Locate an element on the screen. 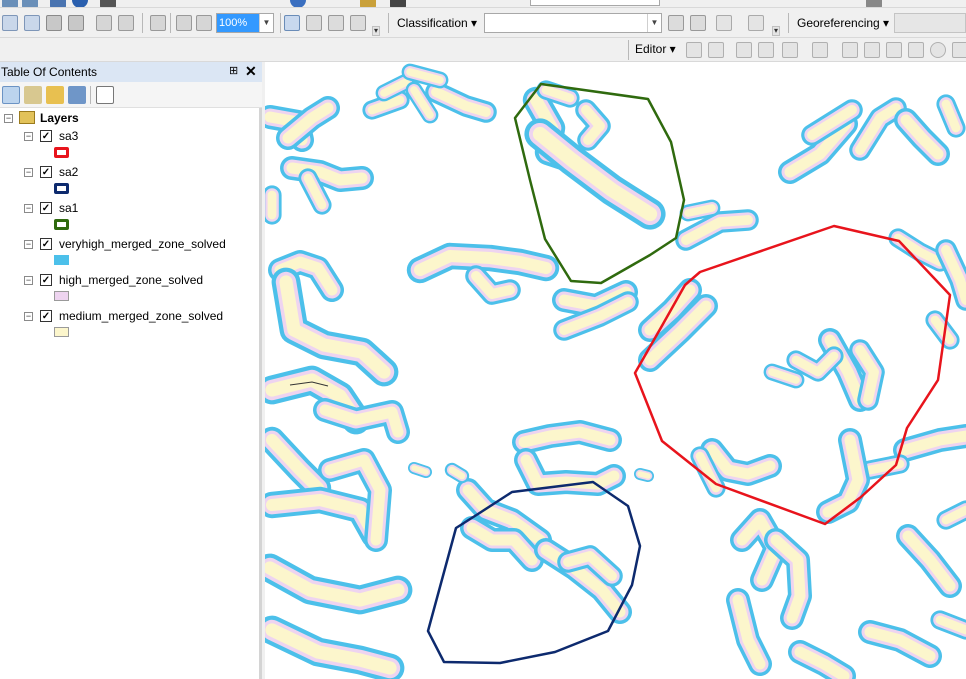 The height and width of the screenshot is (679, 966). layer-row-sa1: − ✓ sa1 is located at coordinates (131, 208).